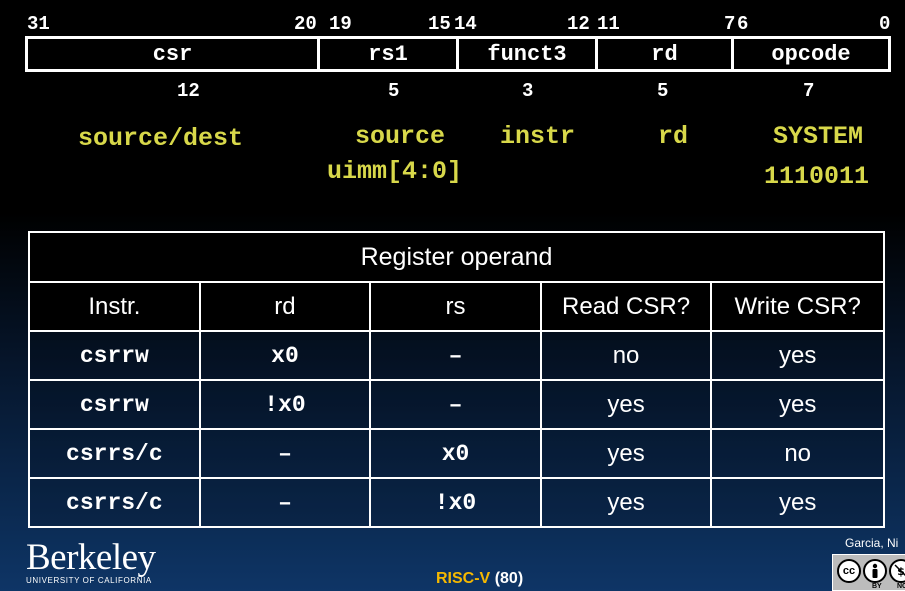 The image size is (905, 591). I want to click on field-csr: csr, so click(172, 54).